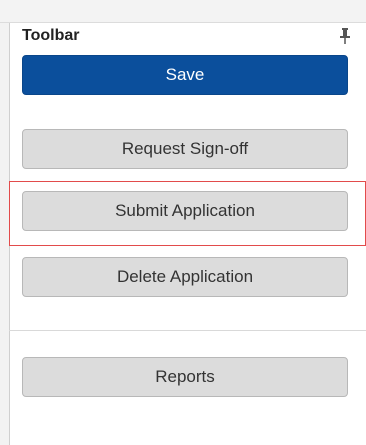 This screenshot has width=366, height=445. I want to click on toolbar-header: Toolbar, so click(187, 36).